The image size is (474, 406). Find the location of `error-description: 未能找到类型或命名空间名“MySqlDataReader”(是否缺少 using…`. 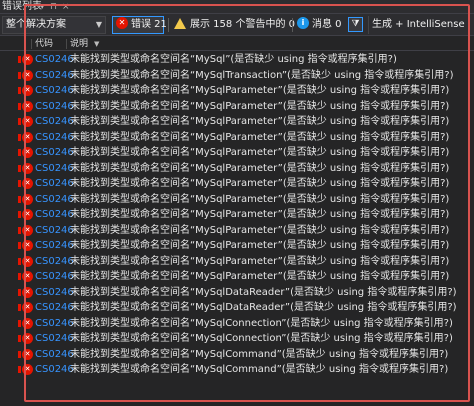

error-description: 未能找到类型或命名空间名“MySqlDataReader”(是否缺少 using… is located at coordinates (263, 307).